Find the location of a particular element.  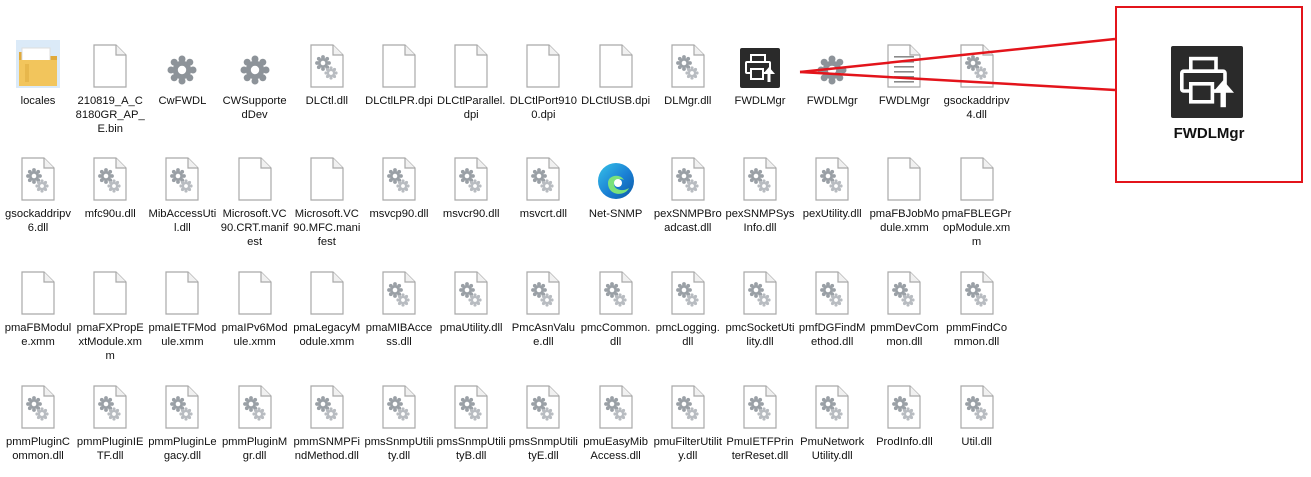

file-item: pmcLogging.dll is located at coordinates (688, 308).